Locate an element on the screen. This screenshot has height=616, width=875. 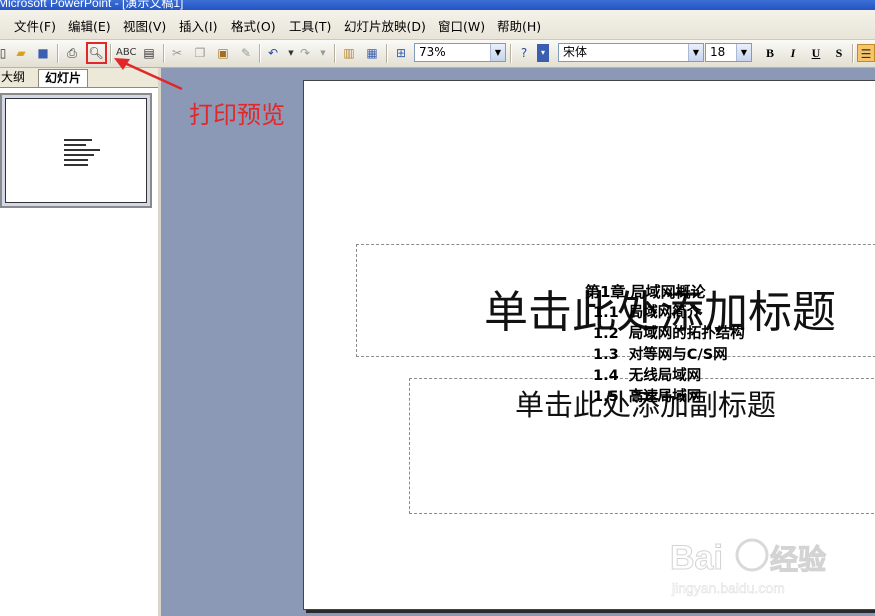
zoom-select: 73% ▼ is located at coordinates (460, 52).